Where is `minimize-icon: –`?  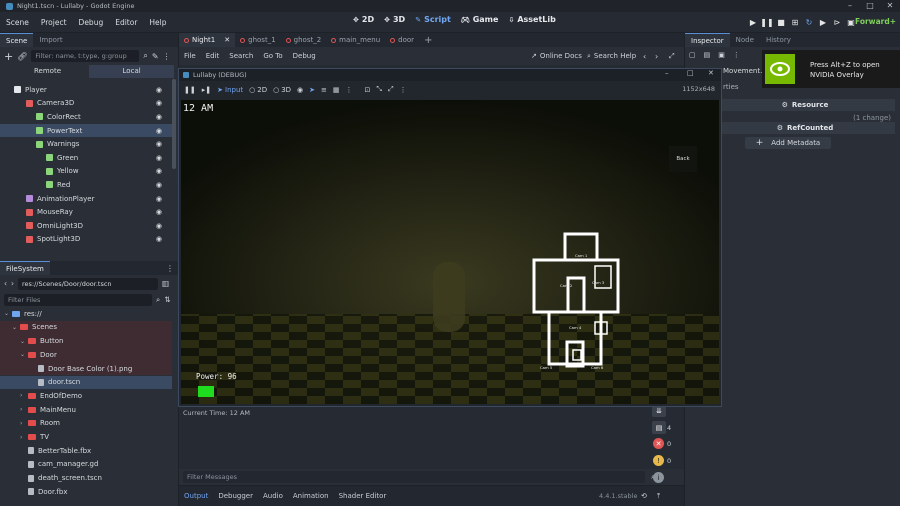
minimize-icon: – is located at coordinates (850, 6).